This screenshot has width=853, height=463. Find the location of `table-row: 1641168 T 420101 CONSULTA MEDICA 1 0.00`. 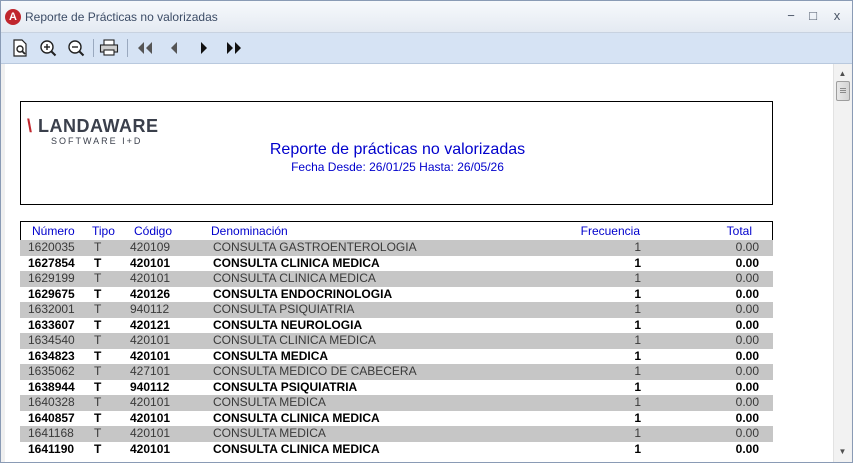

table-row: 1641168 T 420101 CONSULTA MEDICA 1 0.00 is located at coordinates (396, 434).